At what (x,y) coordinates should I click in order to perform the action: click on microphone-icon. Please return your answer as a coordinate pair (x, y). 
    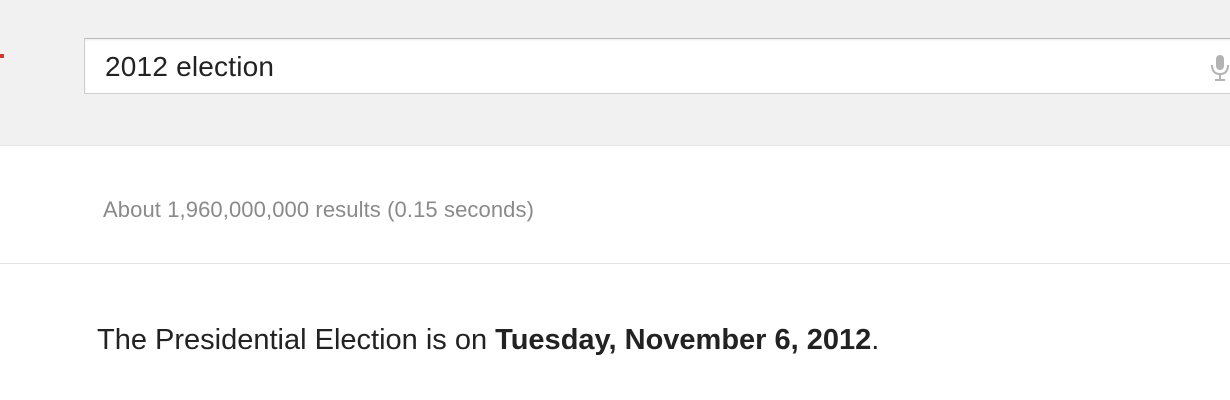
    Looking at the image, I should click on (1219, 68).